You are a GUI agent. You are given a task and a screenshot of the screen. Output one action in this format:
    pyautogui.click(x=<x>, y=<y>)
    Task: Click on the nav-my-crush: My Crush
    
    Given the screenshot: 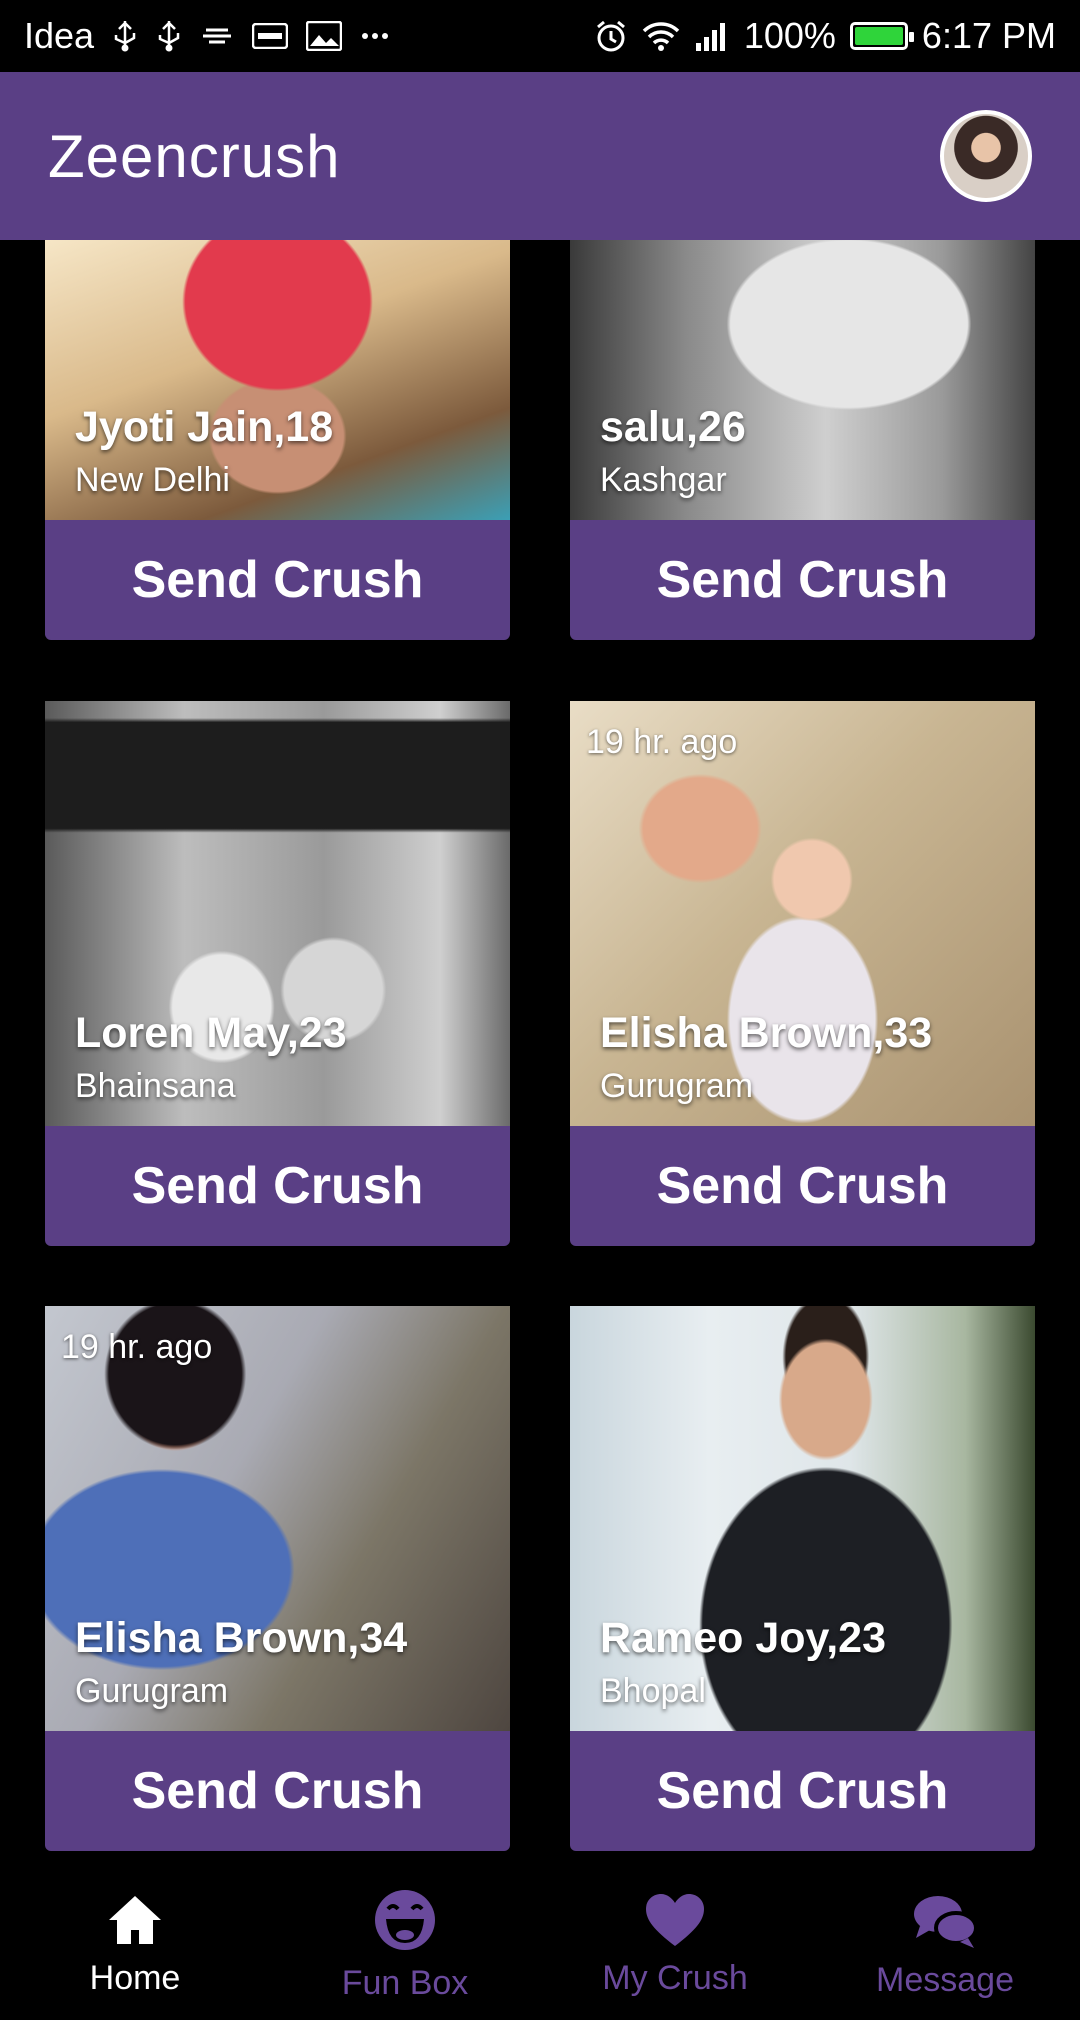 What is the action you would take?
    pyautogui.click(x=675, y=1945)
    